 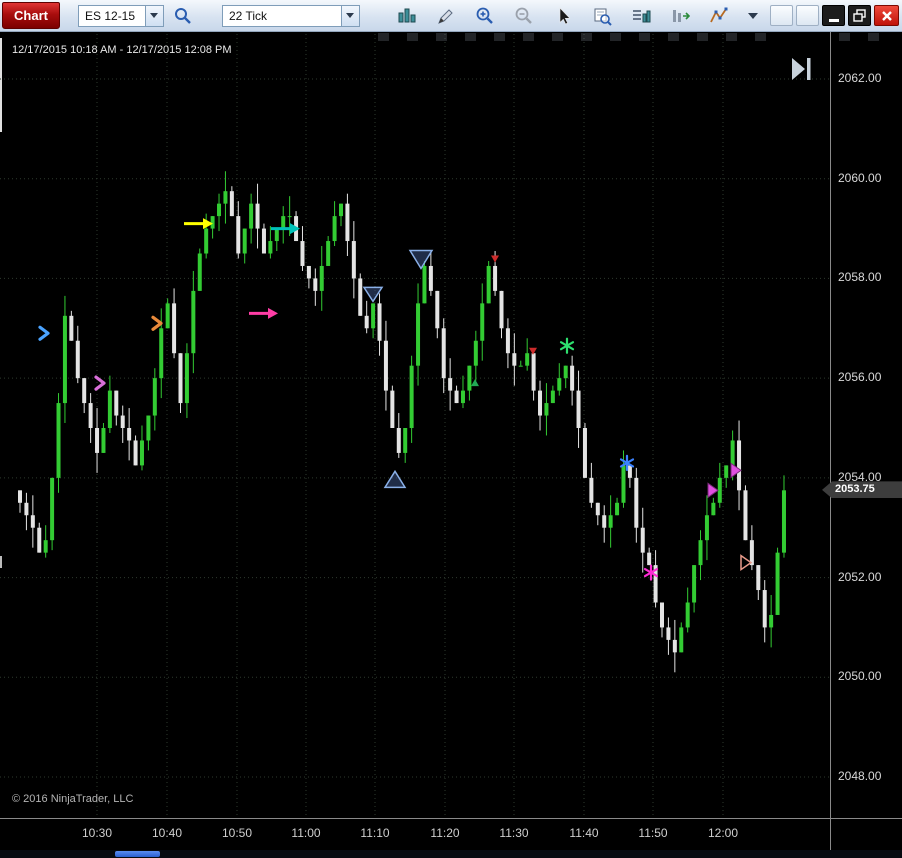 I want to click on instrument-select: ES 12-15, so click(x=121, y=15).